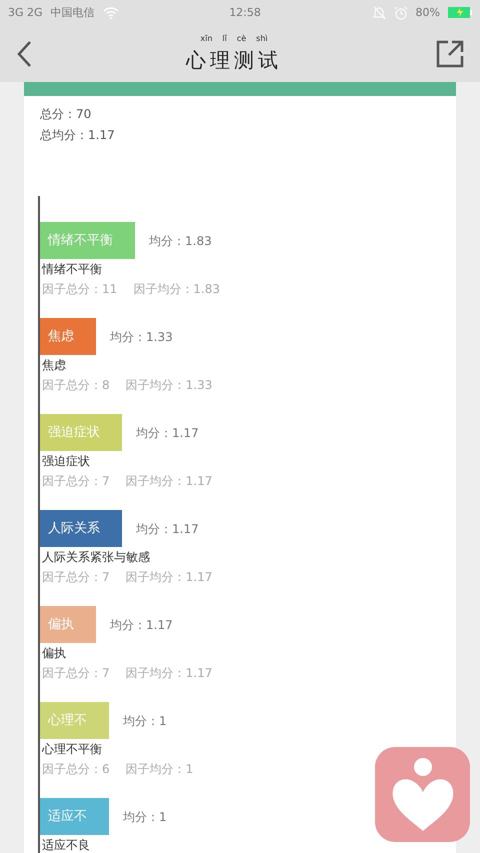 The image size is (480, 853). Describe the element at coordinates (54, 365) in the screenshot. I see `factor-name: 焦虑` at that location.